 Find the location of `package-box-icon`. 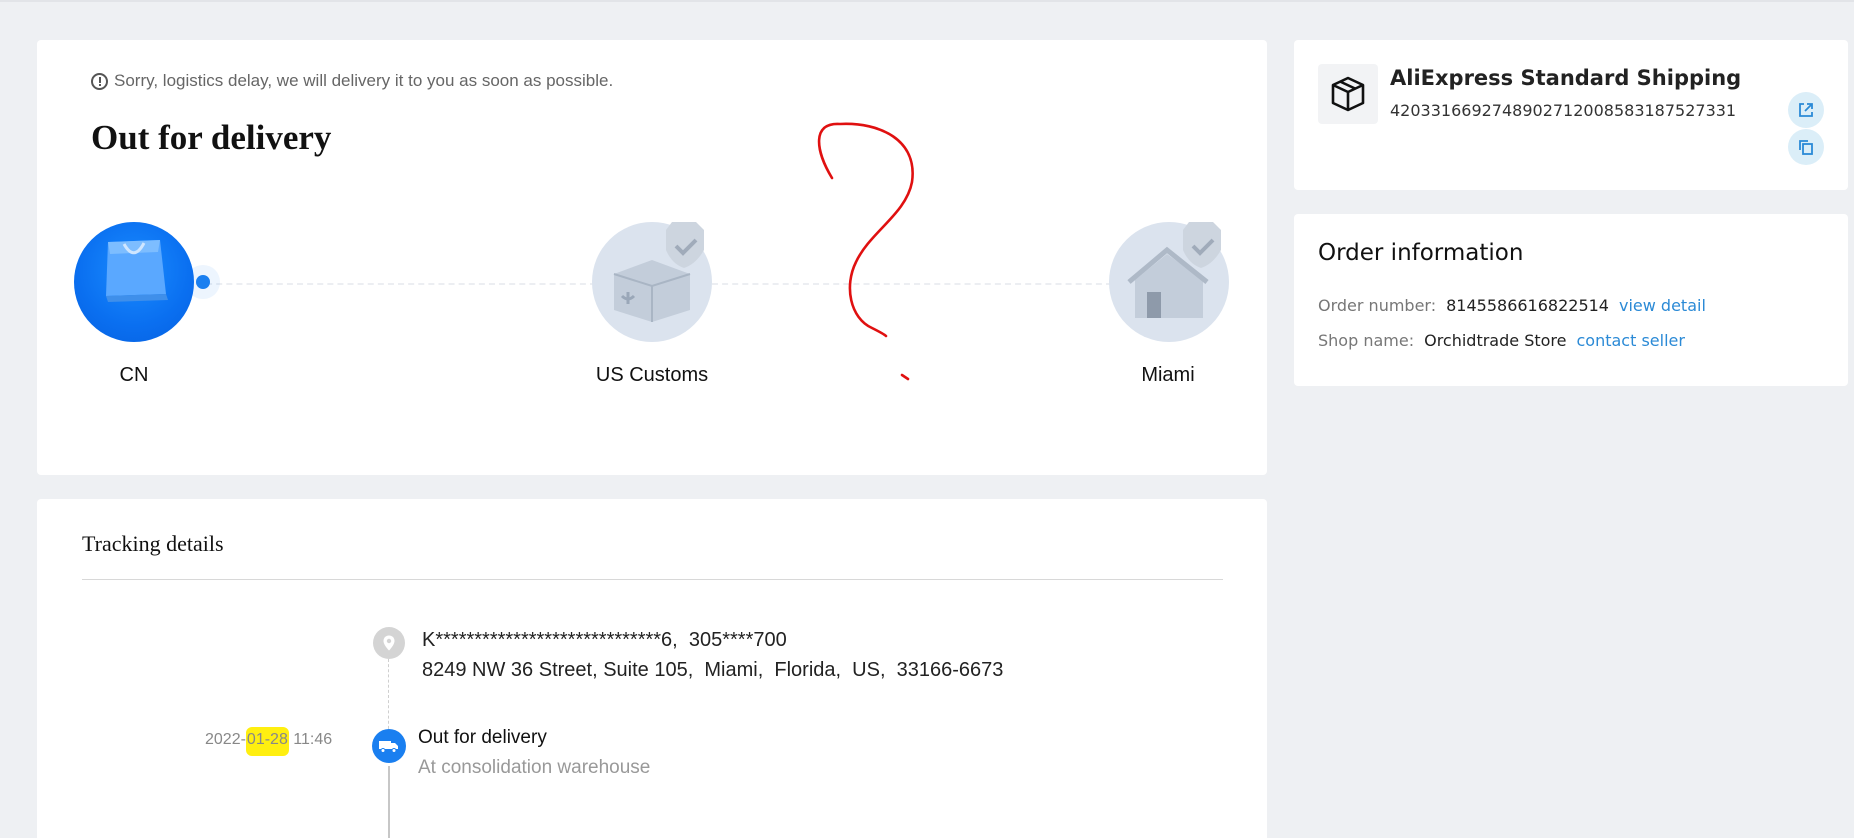

package-box-icon is located at coordinates (1348, 94).